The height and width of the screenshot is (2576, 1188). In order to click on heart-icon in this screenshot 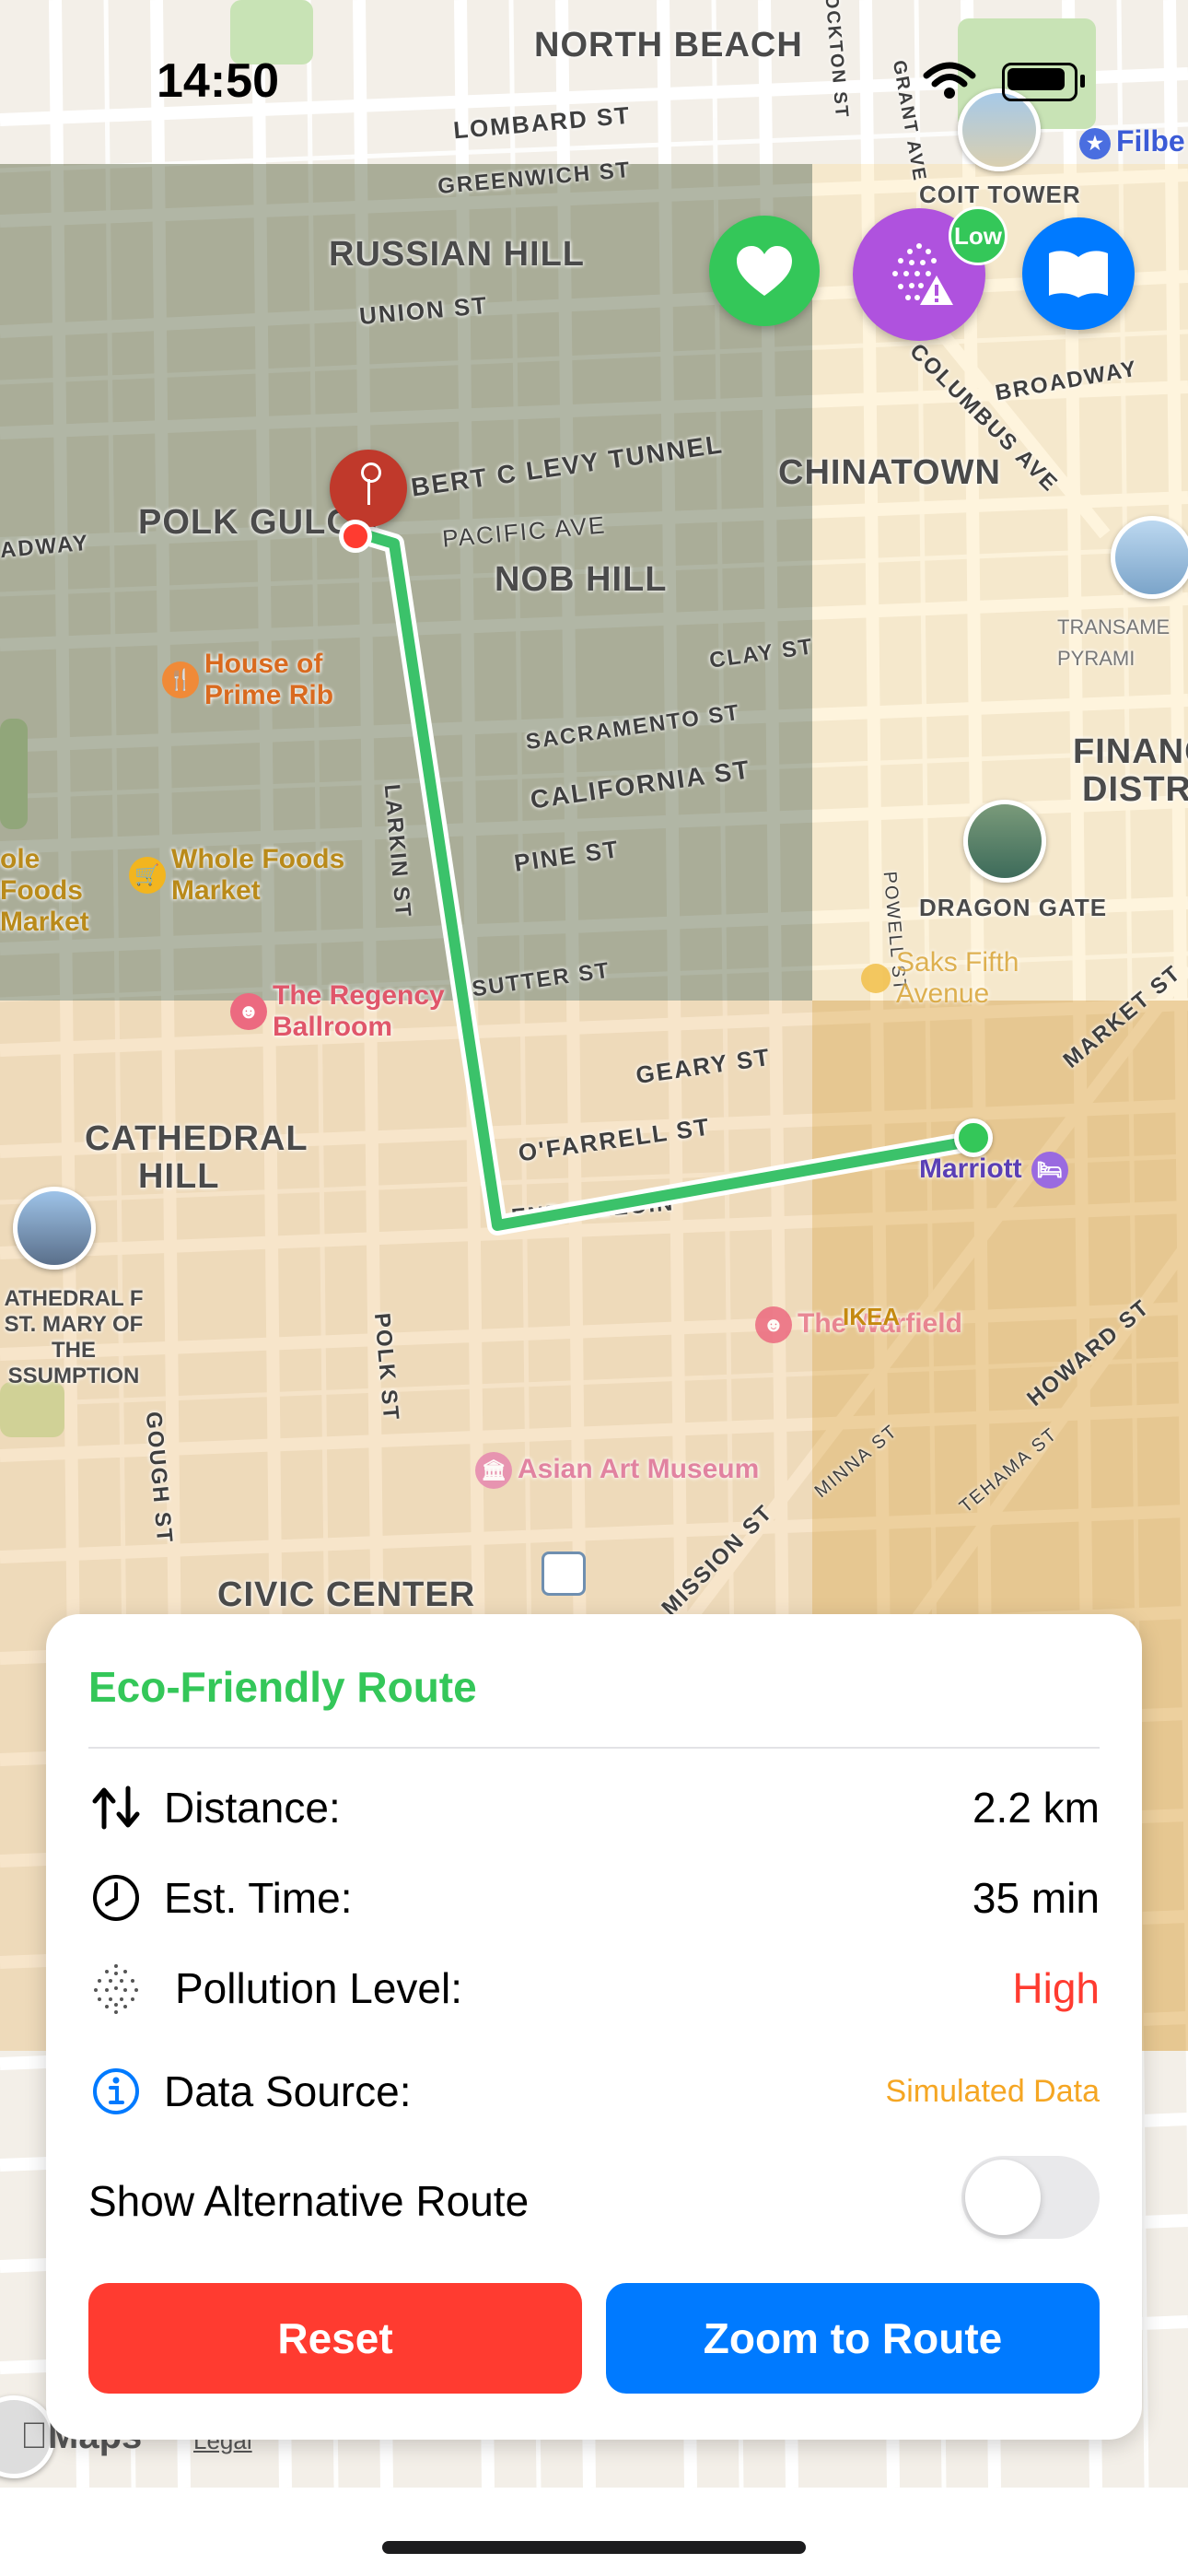, I will do `click(764, 271)`.